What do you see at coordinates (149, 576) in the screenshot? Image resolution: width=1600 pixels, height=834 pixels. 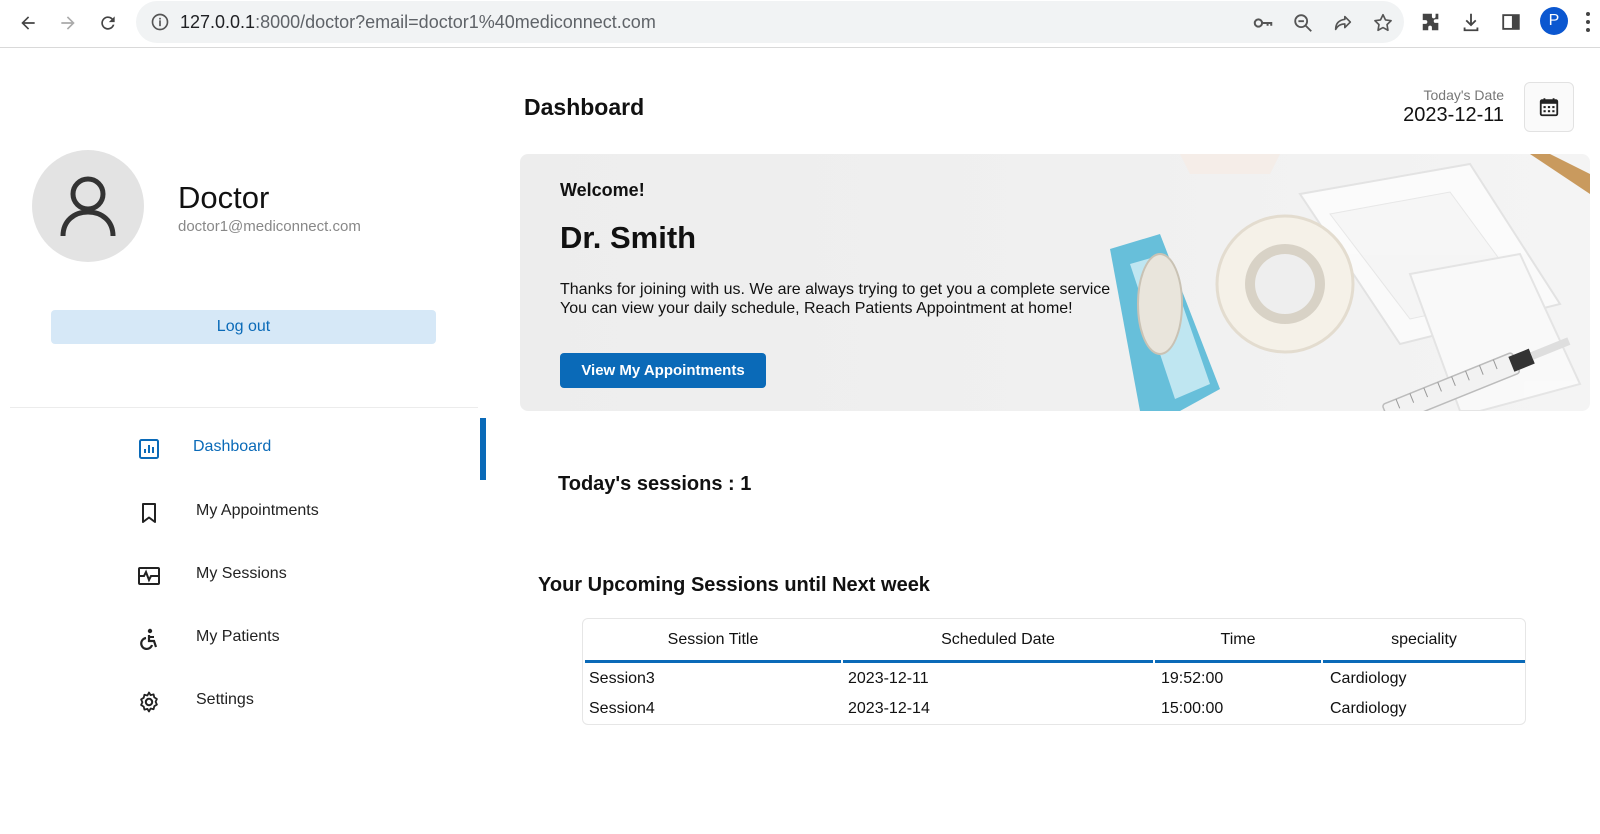 I see `sessions-icon` at bounding box center [149, 576].